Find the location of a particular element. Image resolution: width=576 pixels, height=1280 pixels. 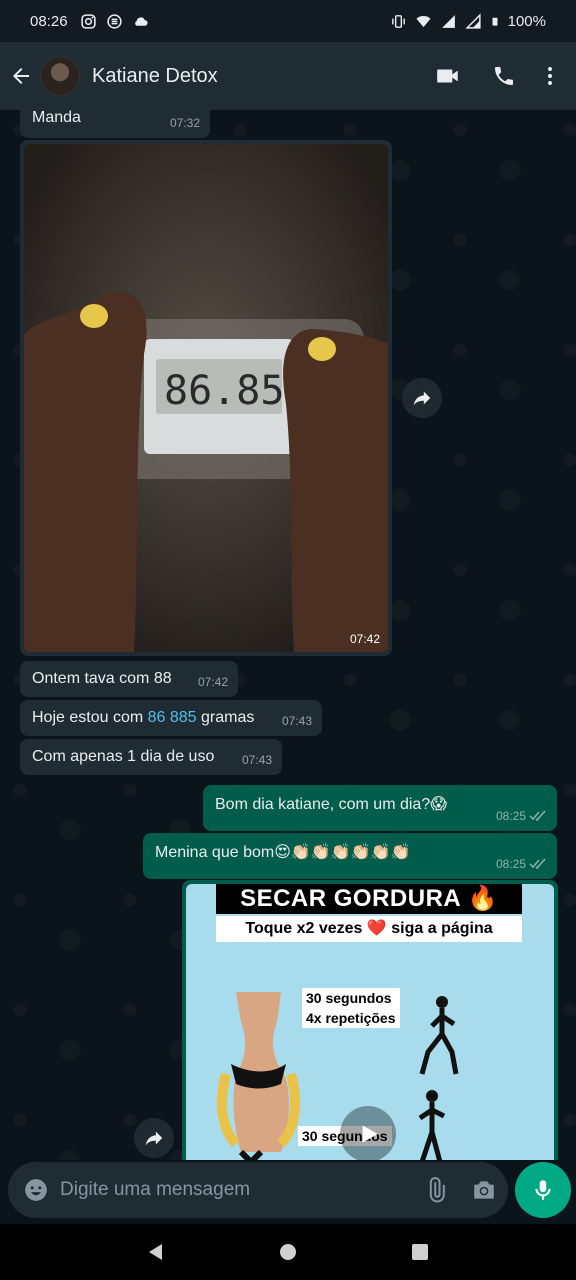

more-options-button is located at coordinates (550, 76).